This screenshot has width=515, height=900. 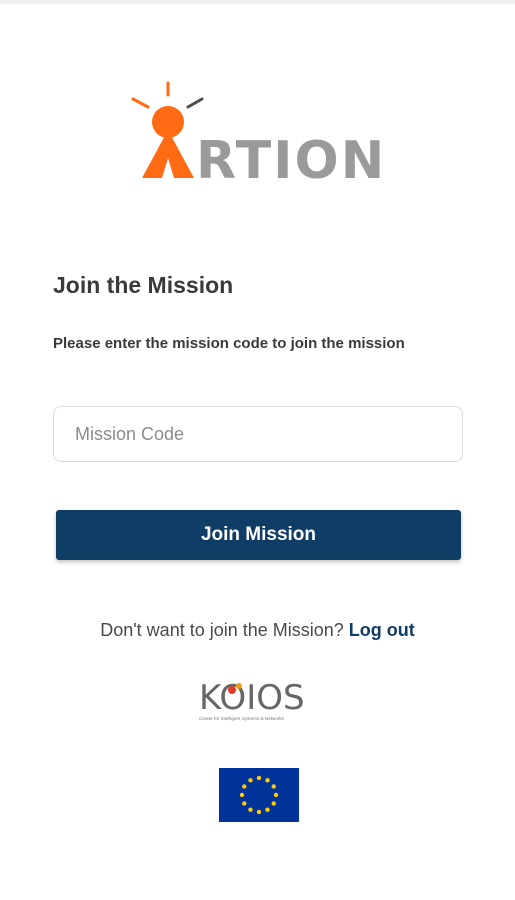 I want to click on page-title: Join the Mission, so click(x=143, y=285).